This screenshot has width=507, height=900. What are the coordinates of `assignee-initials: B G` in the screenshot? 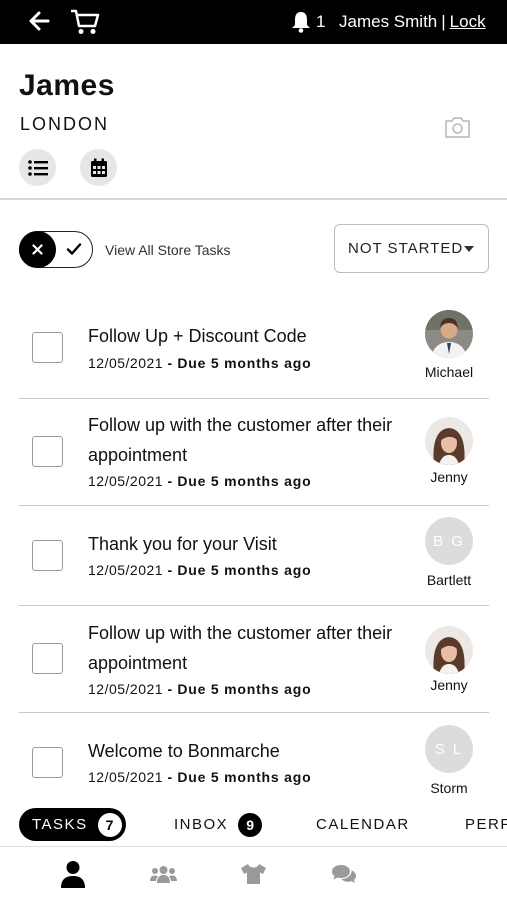 It's located at (449, 541).